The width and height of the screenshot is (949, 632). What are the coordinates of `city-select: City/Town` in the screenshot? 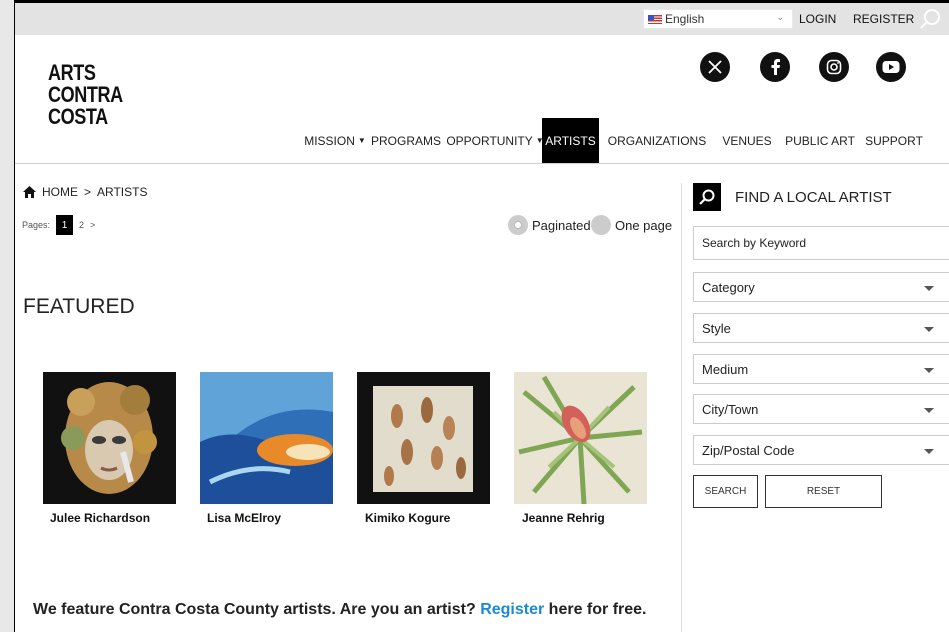 It's located at (821, 409).